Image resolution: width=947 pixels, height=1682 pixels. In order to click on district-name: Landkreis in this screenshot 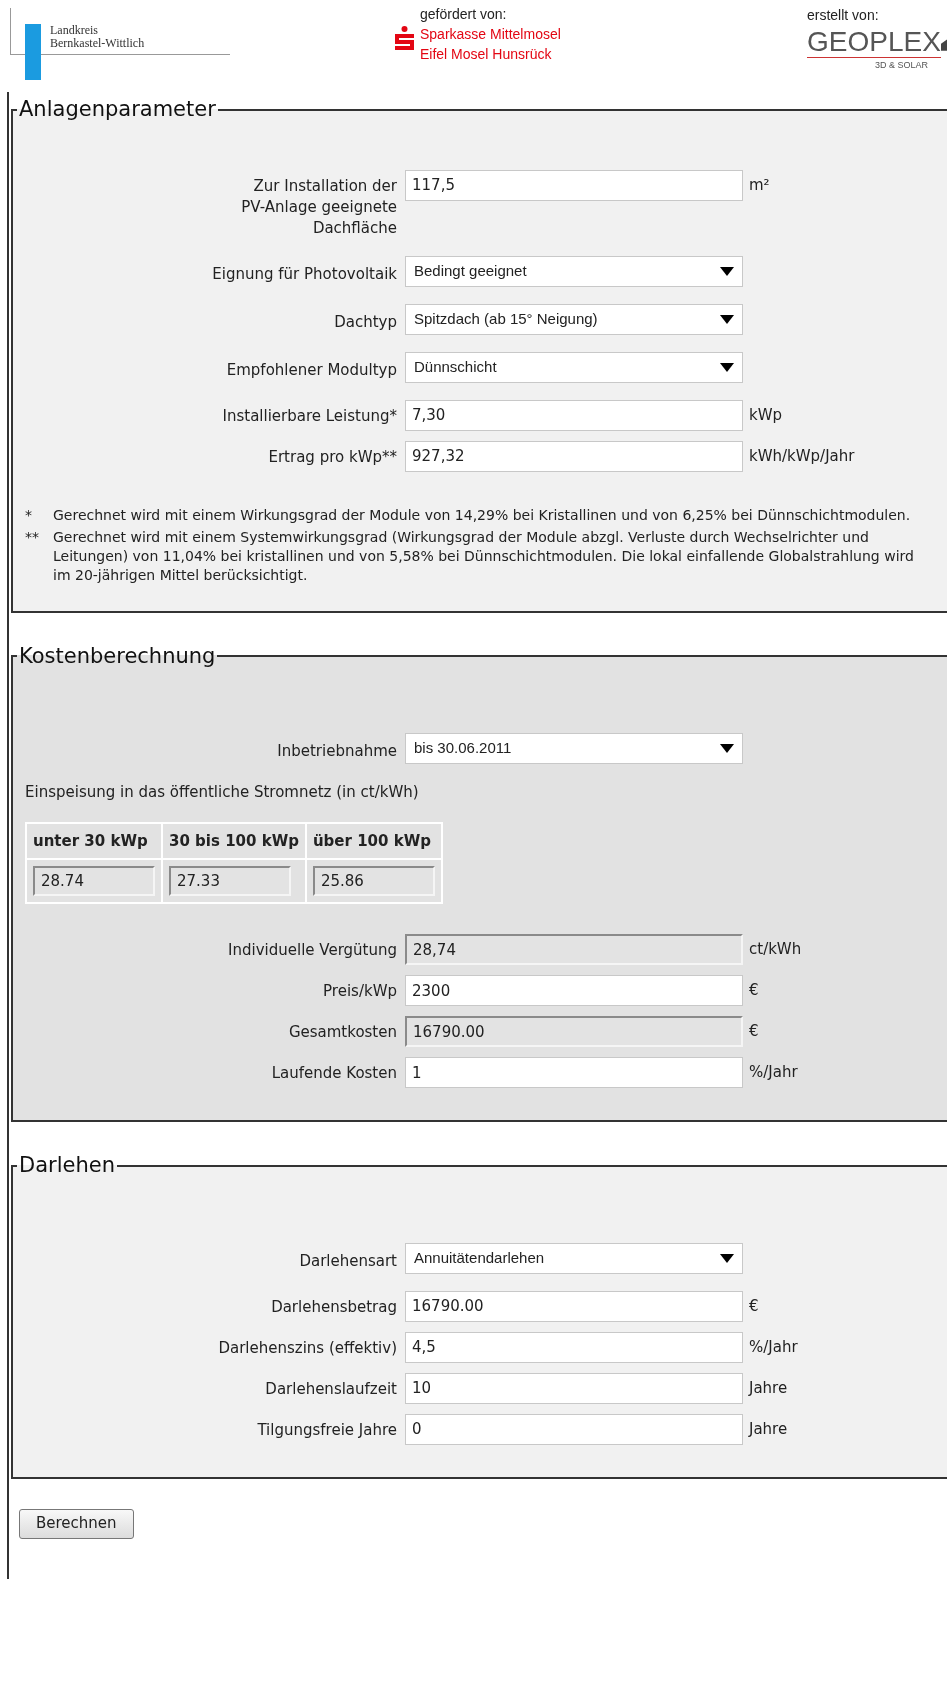, I will do `click(74, 30)`.